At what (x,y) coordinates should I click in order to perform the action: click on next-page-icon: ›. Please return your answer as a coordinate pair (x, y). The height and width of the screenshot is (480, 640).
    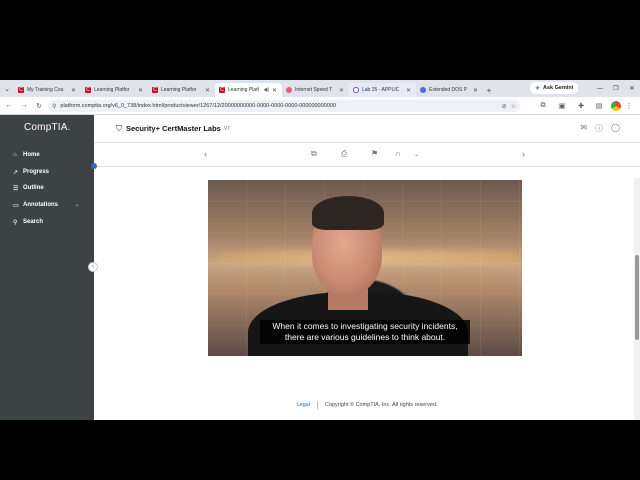
    Looking at the image, I should click on (523, 154).